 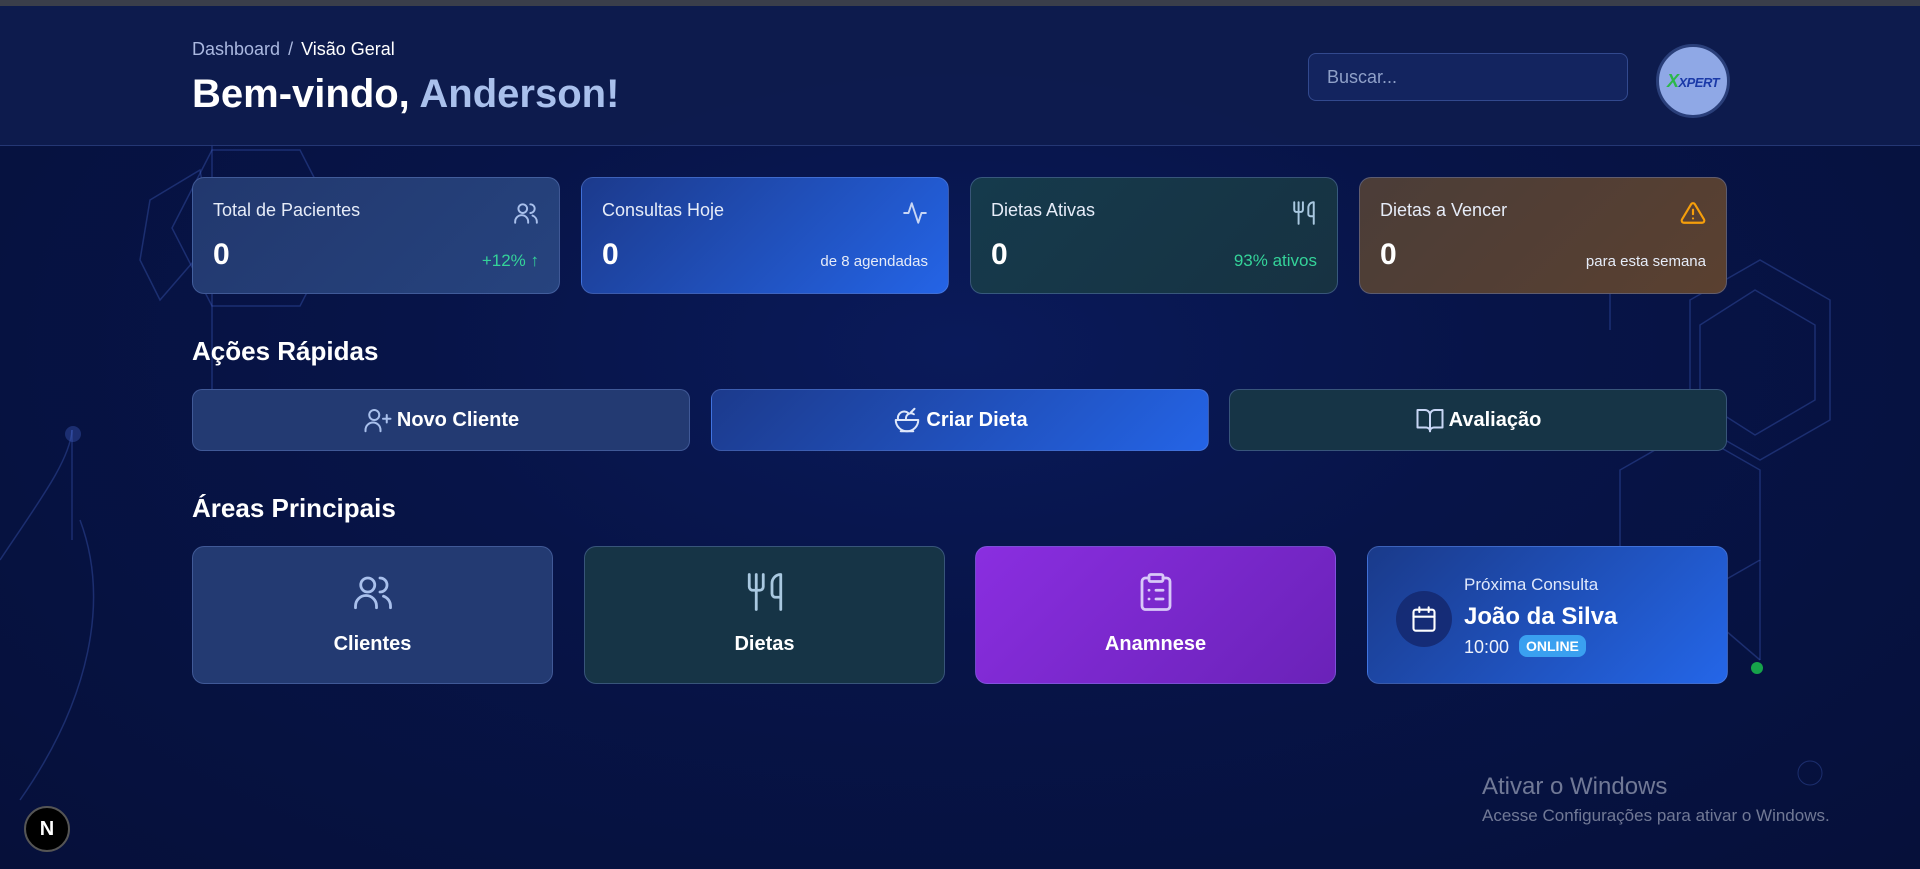 What do you see at coordinates (907, 420) in the screenshot?
I see `salad-icon` at bounding box center [907, 420].